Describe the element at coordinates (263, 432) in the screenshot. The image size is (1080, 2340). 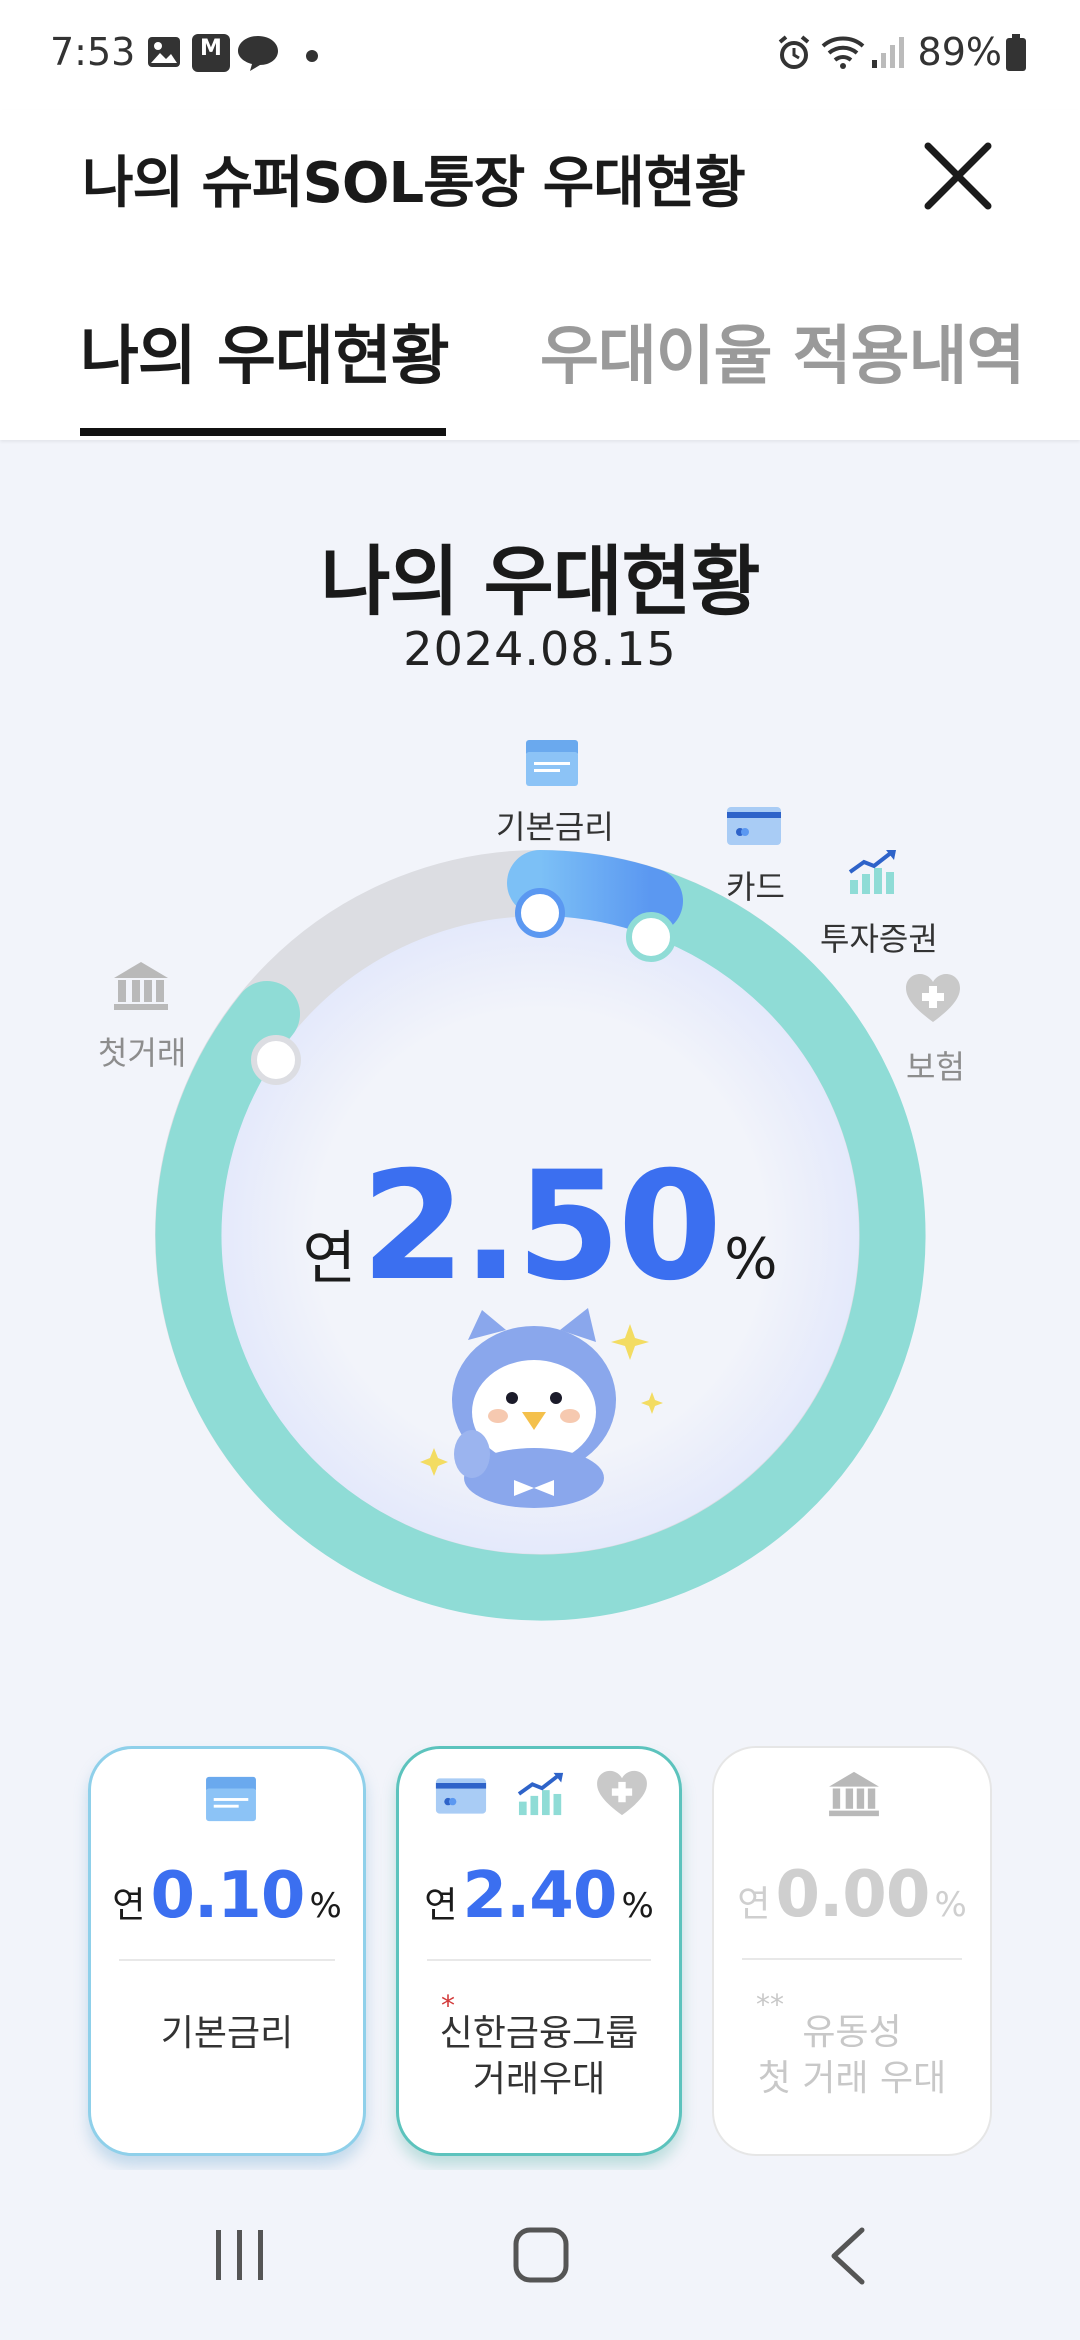
I see `tab-active-indicator` at that location.